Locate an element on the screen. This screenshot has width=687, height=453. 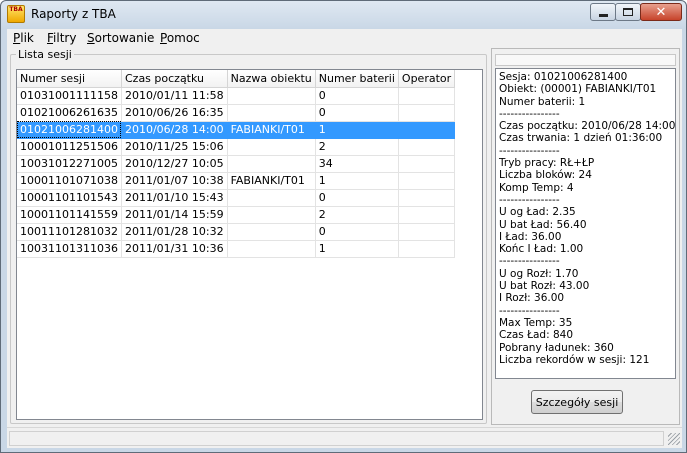
app-icon: TBA is located at coordinates (16, 14).